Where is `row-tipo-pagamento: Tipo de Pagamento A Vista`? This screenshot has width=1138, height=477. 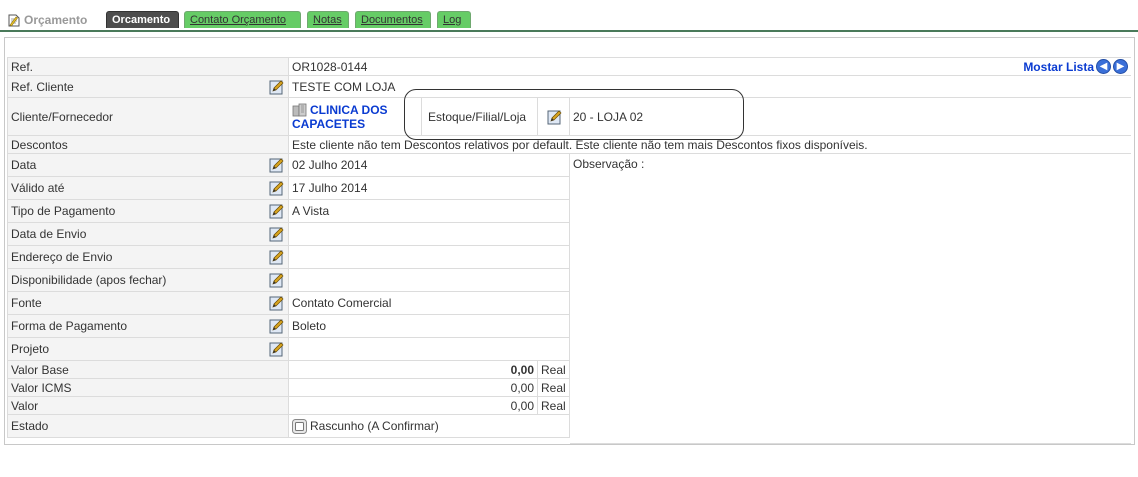
row-tipo-pagamento: Tipo de Pagamento A Vista is located at coordinates (288, 211).